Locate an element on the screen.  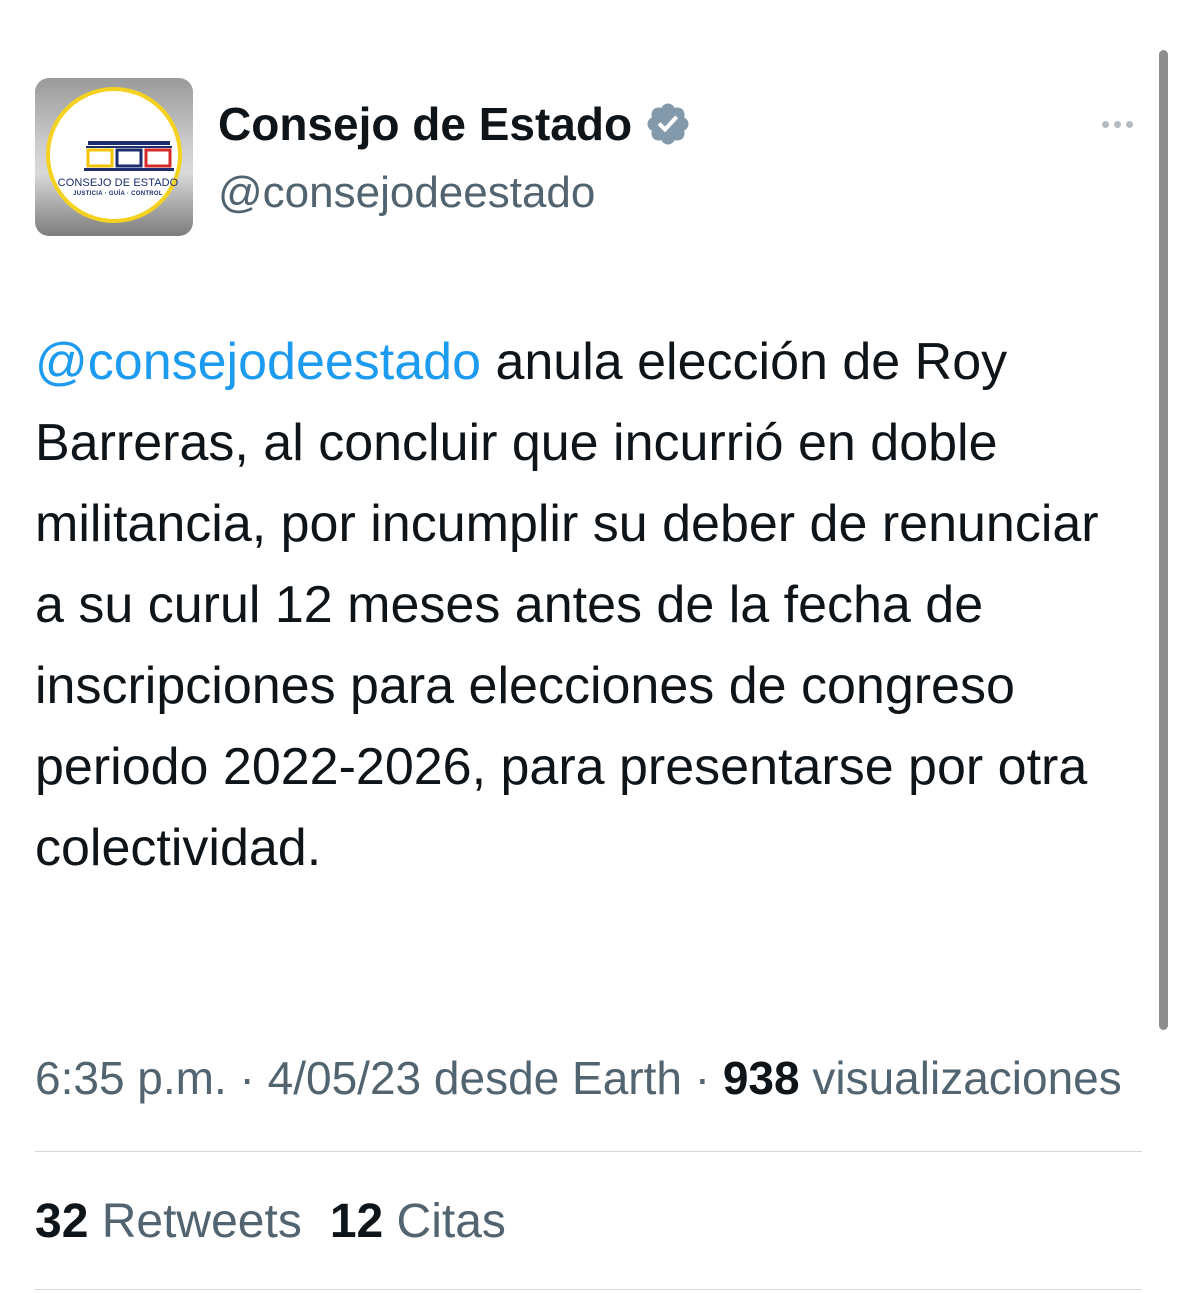
mention-link: @consejodeestado is located at coordinates (258, 362).